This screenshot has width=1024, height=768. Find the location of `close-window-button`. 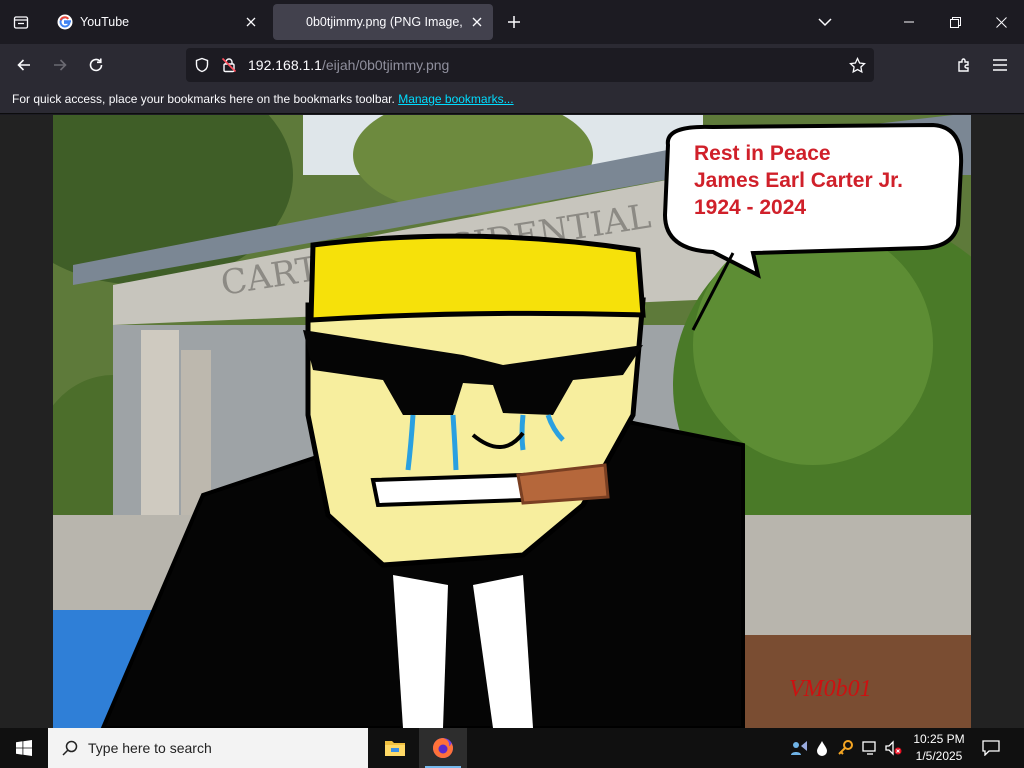

close-window-button is located at coordinates (1001, 22).